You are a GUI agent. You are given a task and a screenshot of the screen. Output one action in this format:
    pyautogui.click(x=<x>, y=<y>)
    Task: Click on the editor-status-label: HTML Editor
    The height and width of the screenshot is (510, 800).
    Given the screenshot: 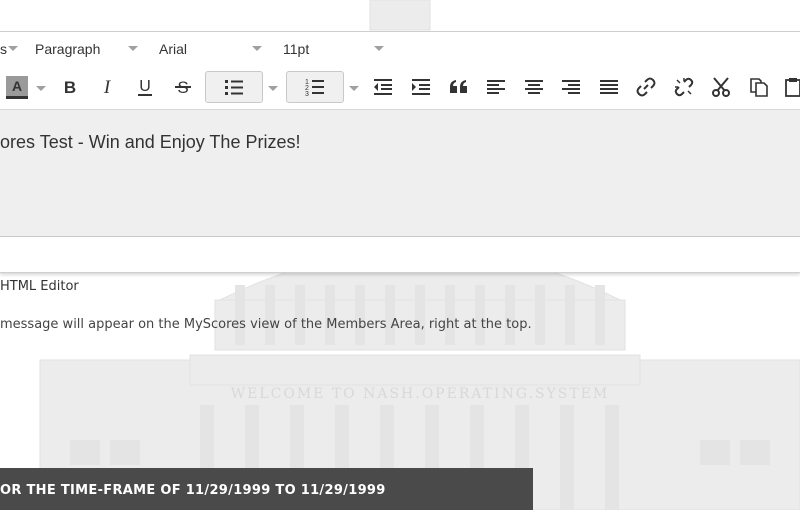 What is the action you would take?
    pyautogui.click(x=39, y=286)
    